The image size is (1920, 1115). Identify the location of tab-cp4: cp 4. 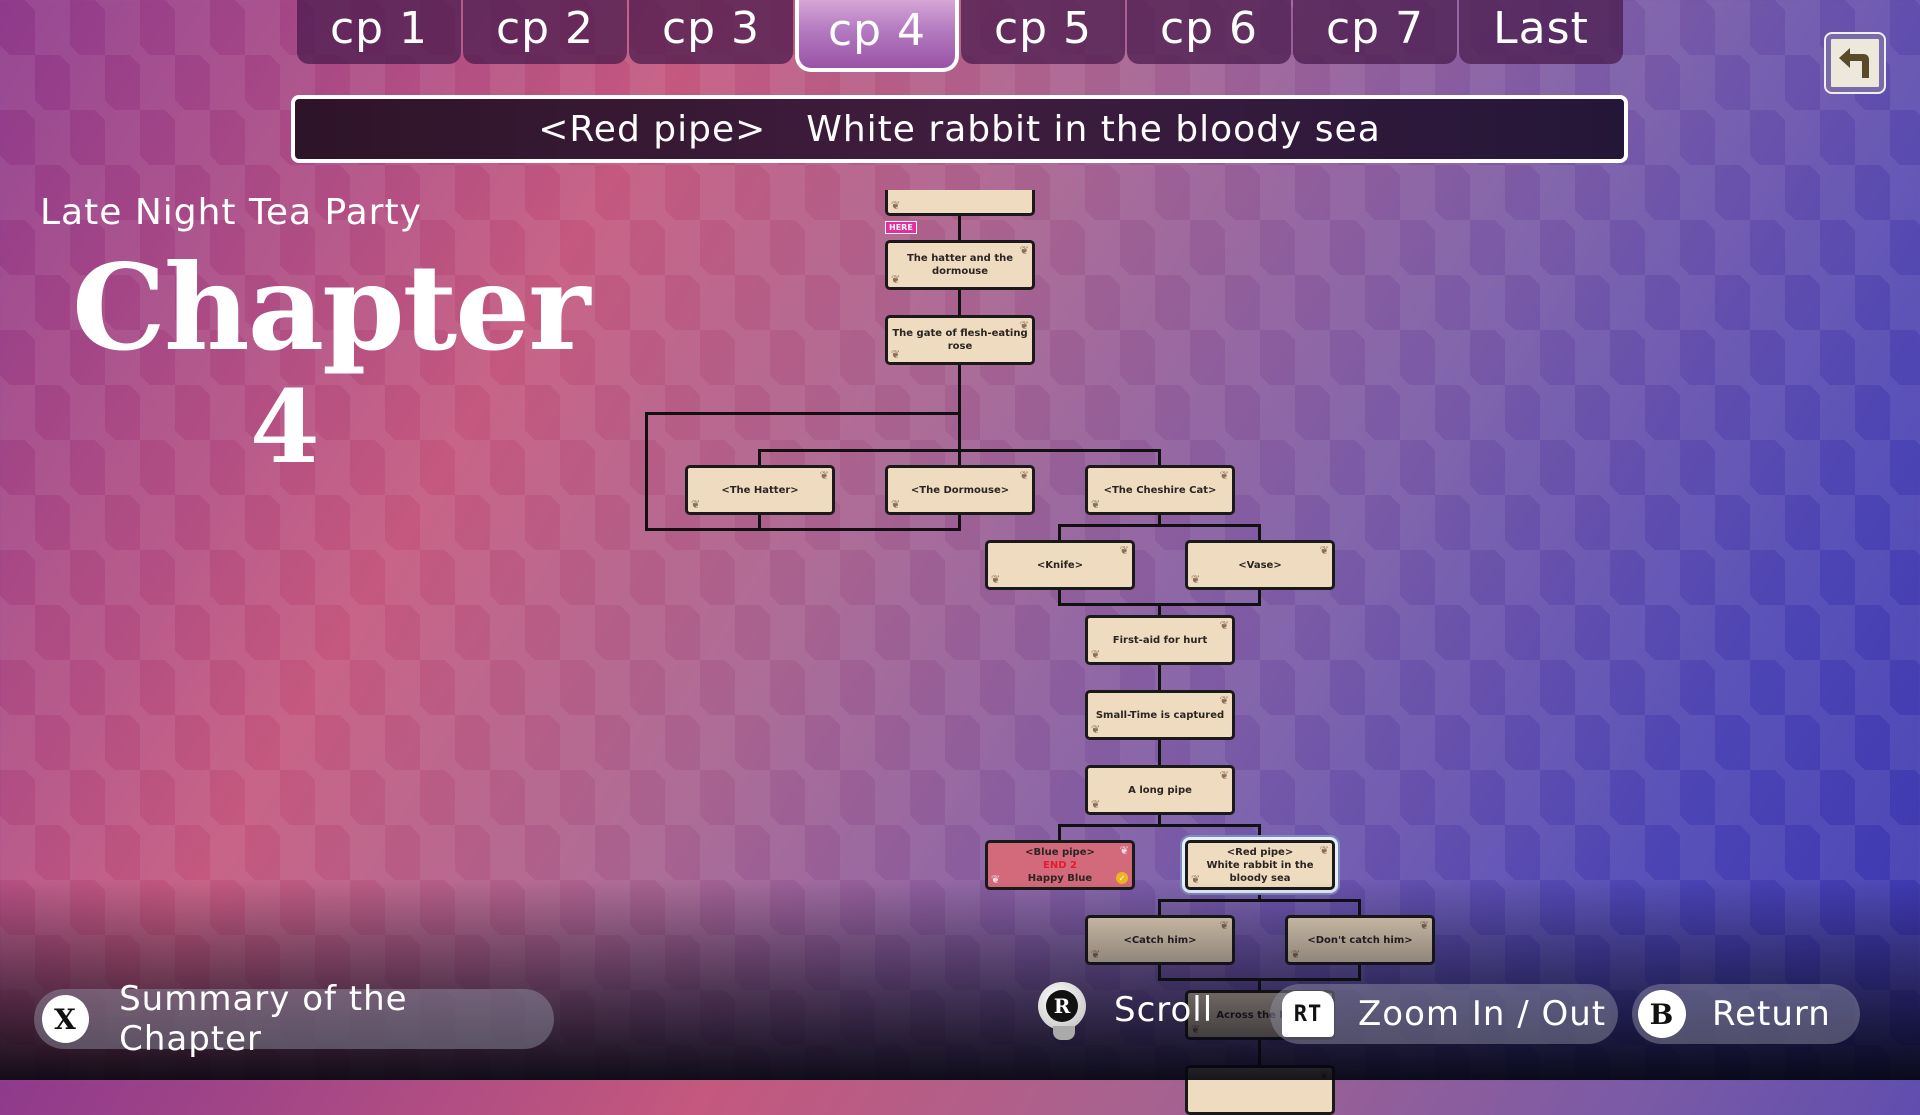
(877, 36).